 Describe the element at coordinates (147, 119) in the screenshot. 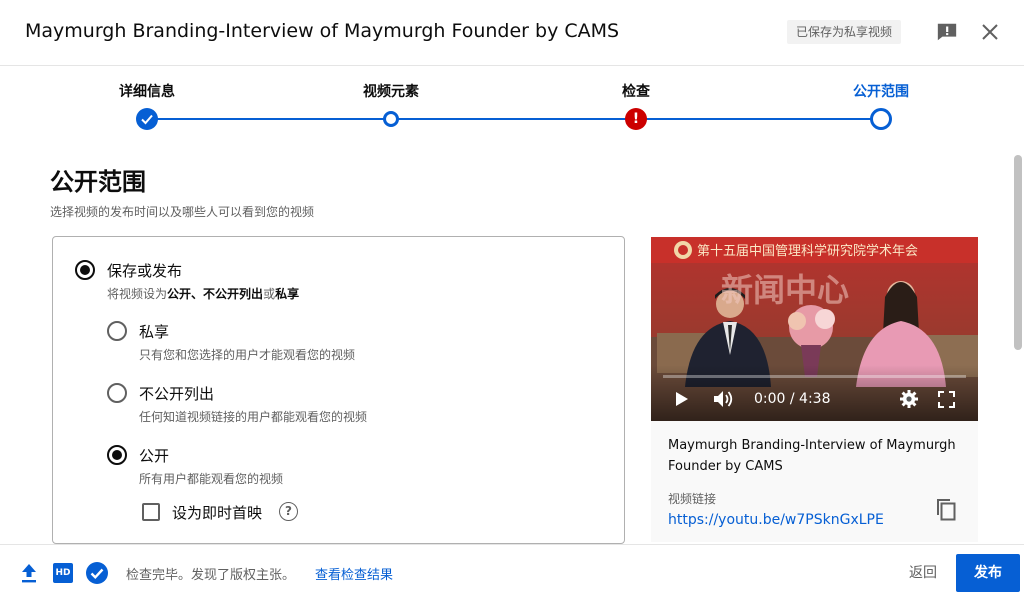

I see `check-icon` at that location.